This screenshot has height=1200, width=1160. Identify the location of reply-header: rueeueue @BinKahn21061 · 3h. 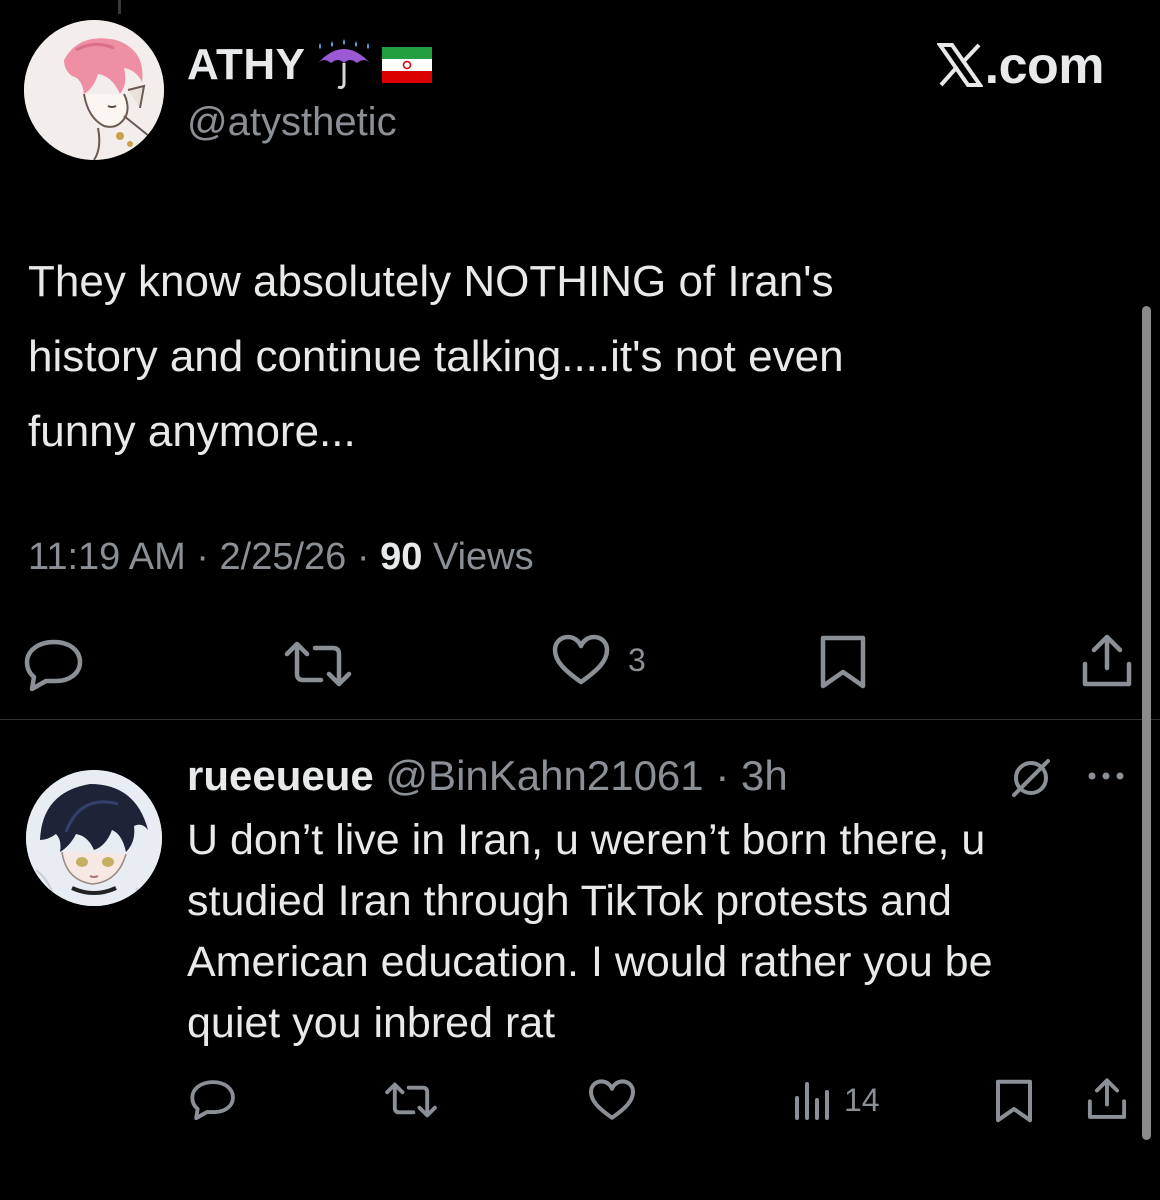
(487, 776).